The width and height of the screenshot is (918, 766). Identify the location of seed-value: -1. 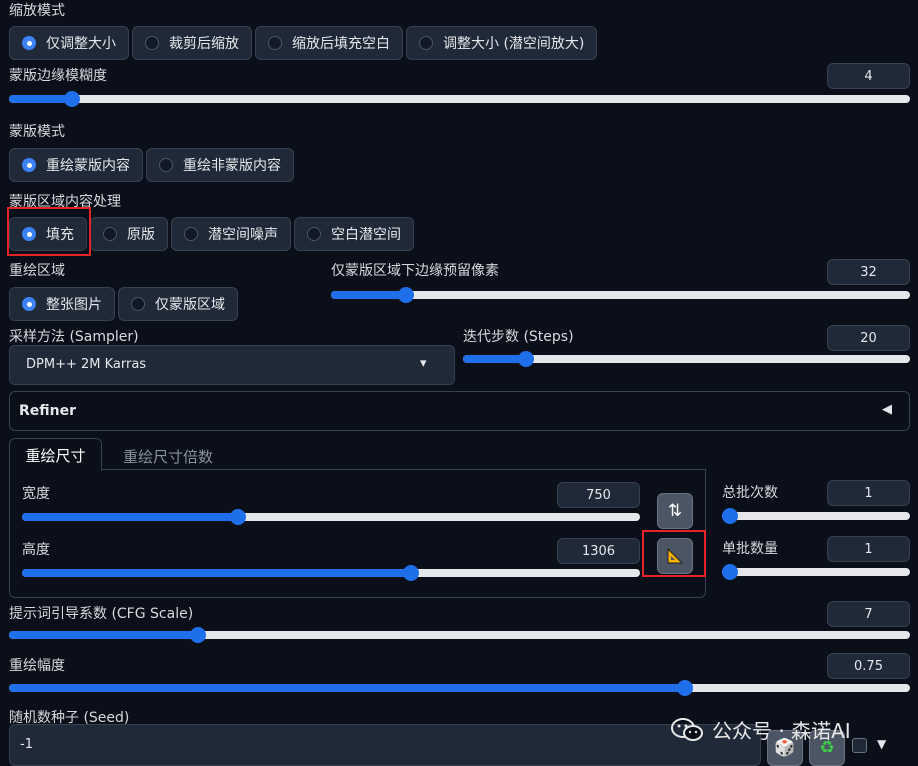
(26, 744).